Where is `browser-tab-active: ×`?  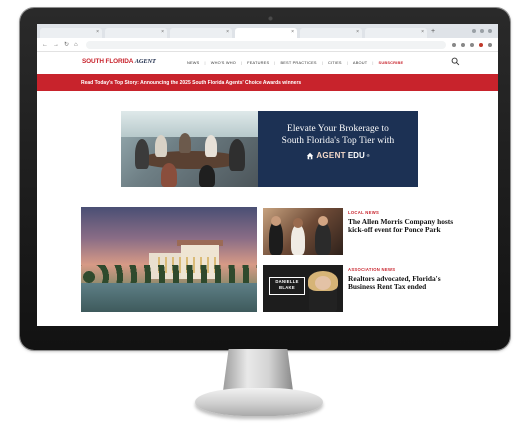
browser-tab-active: × is located at coordinates (266, 33).